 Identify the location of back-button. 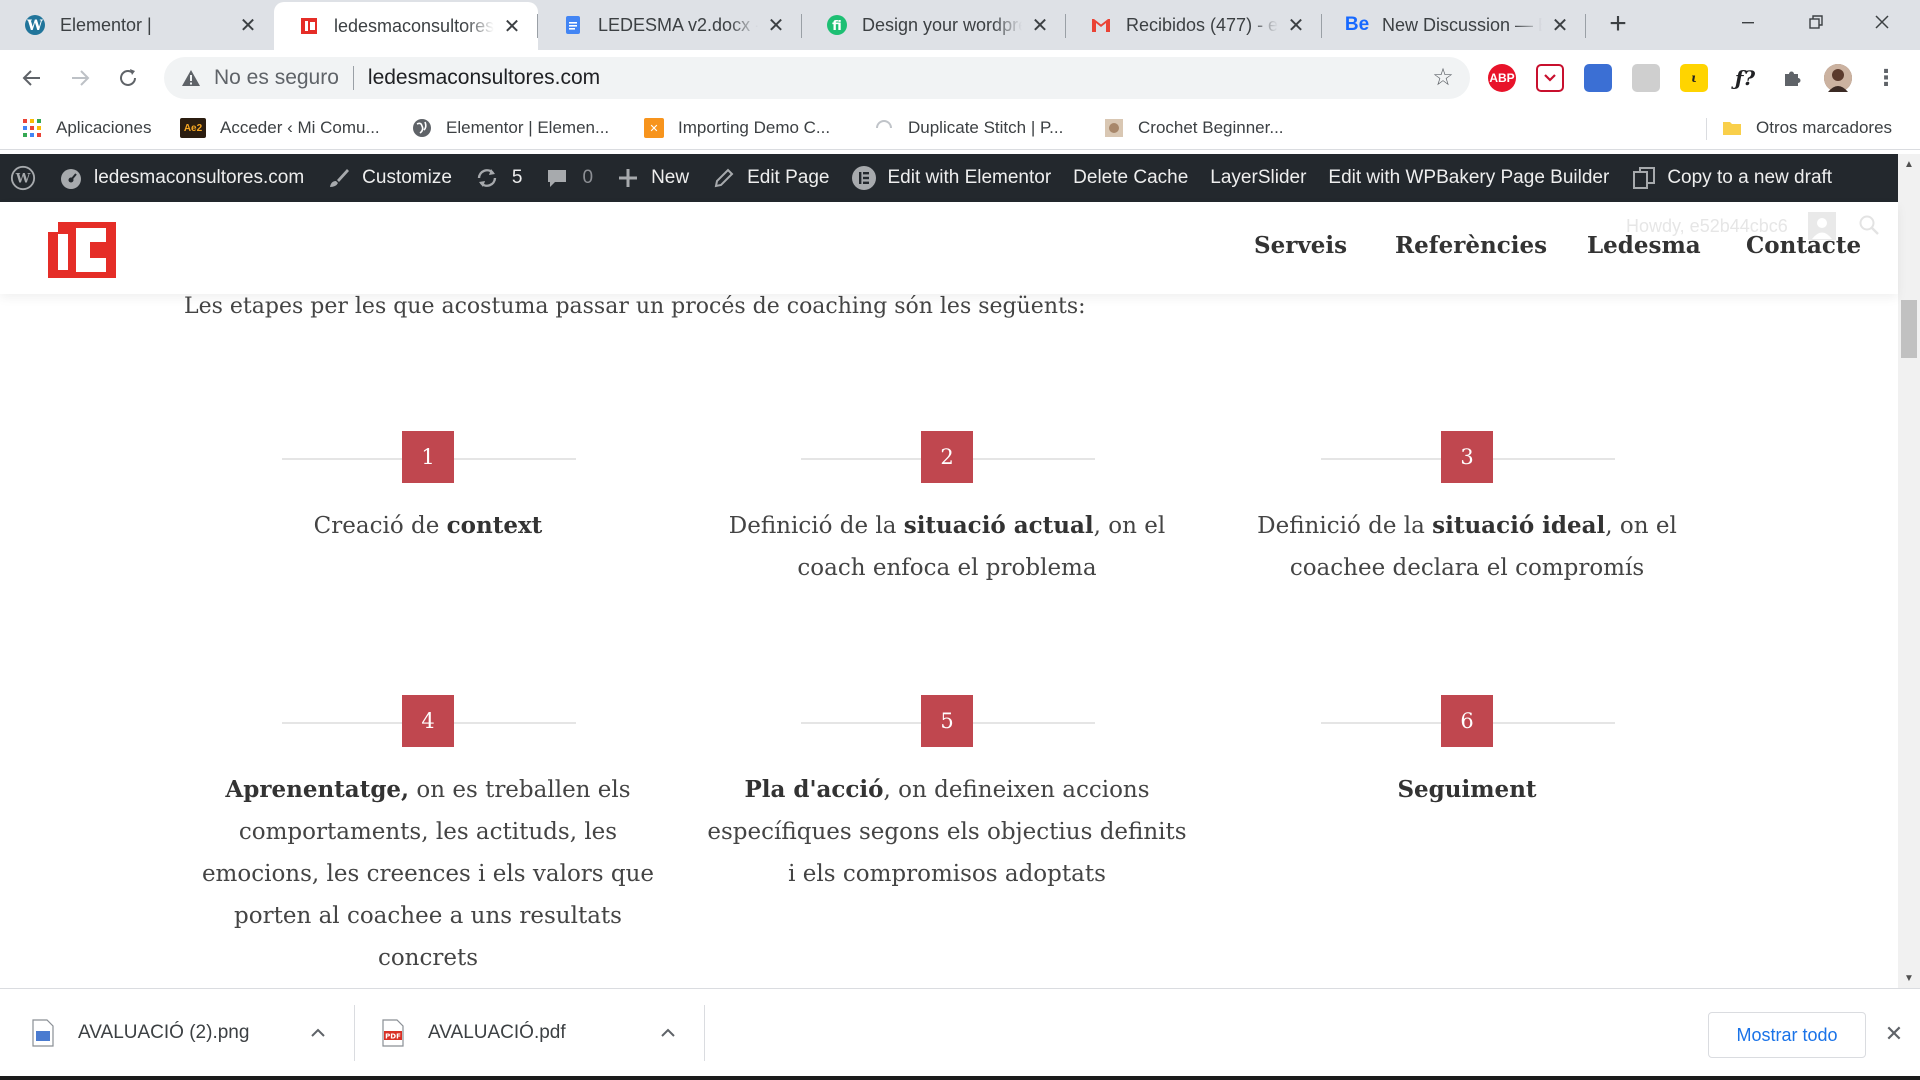
(32, 78).